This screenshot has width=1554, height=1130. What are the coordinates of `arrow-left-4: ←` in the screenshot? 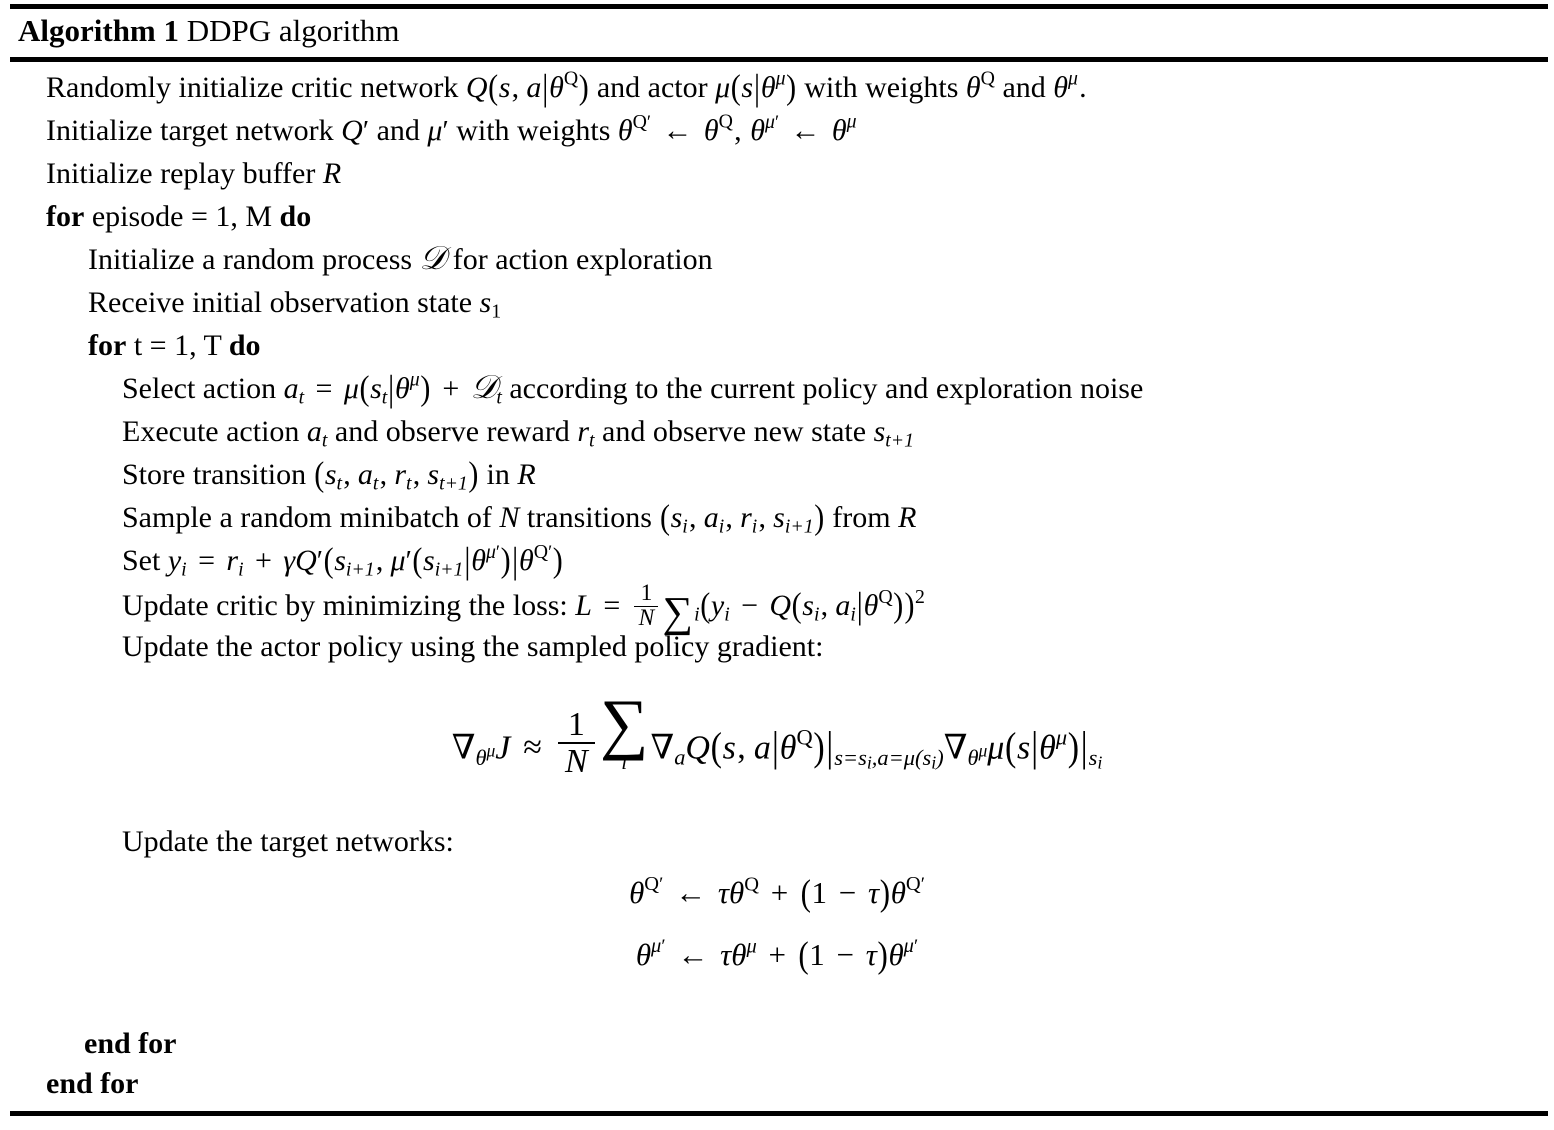 It's located at (693, 954).